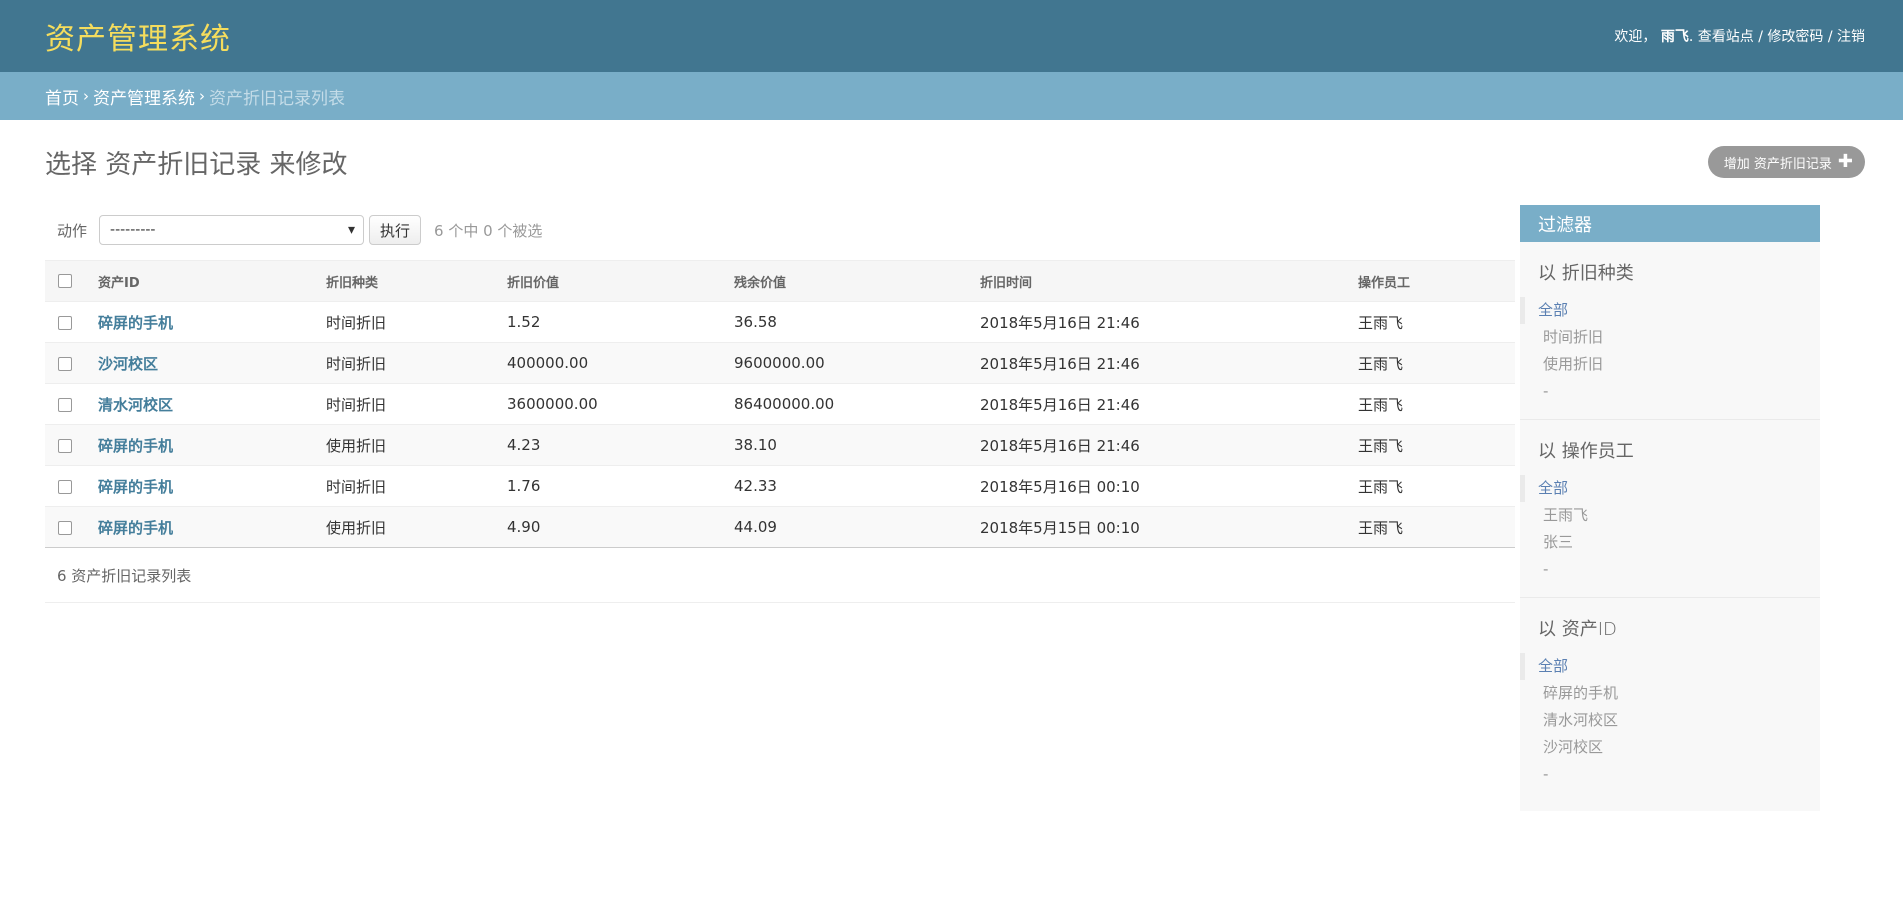 The width and height of the screenshot is (1903, 922). What do you see at coordinates (1777, 164) in the screenshot?
I see `add-button-label: 增加 资产折旧记录` at bounding box center [1777, 164].